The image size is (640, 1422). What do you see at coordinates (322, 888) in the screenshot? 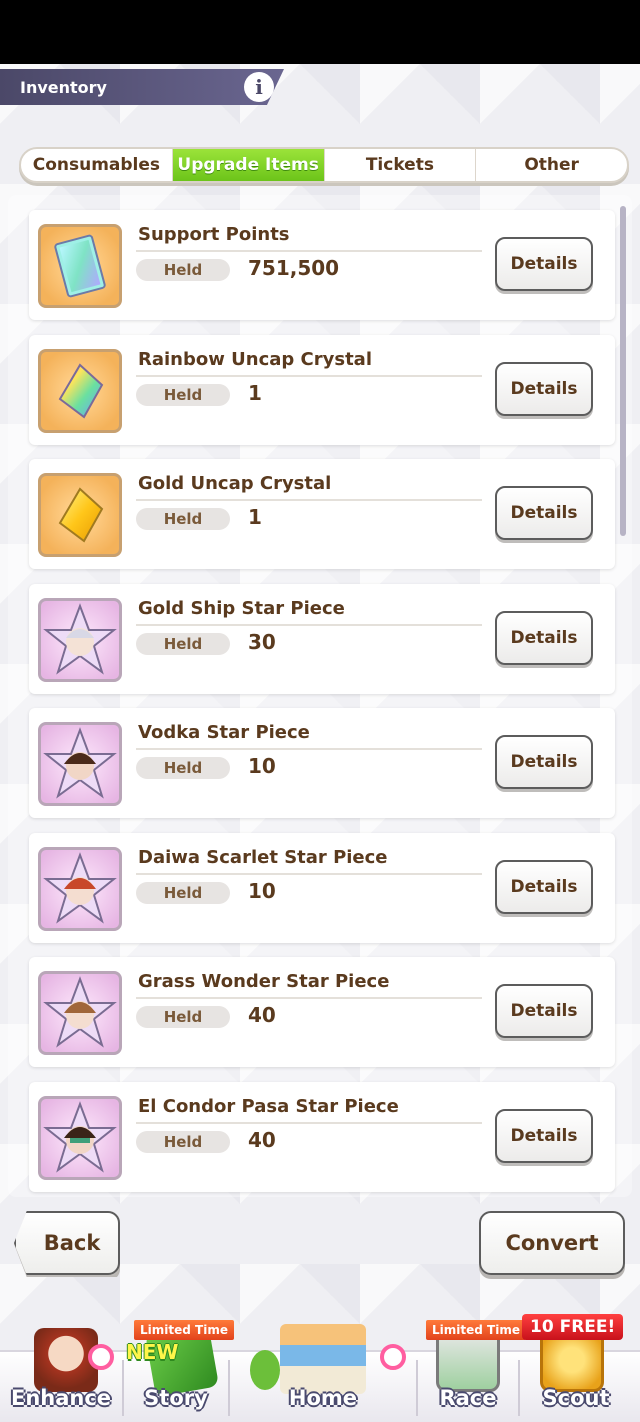
I see `list-item: Daiwa Scarlet Star Piece Held 10 Details` at bounding box center [322, 888].